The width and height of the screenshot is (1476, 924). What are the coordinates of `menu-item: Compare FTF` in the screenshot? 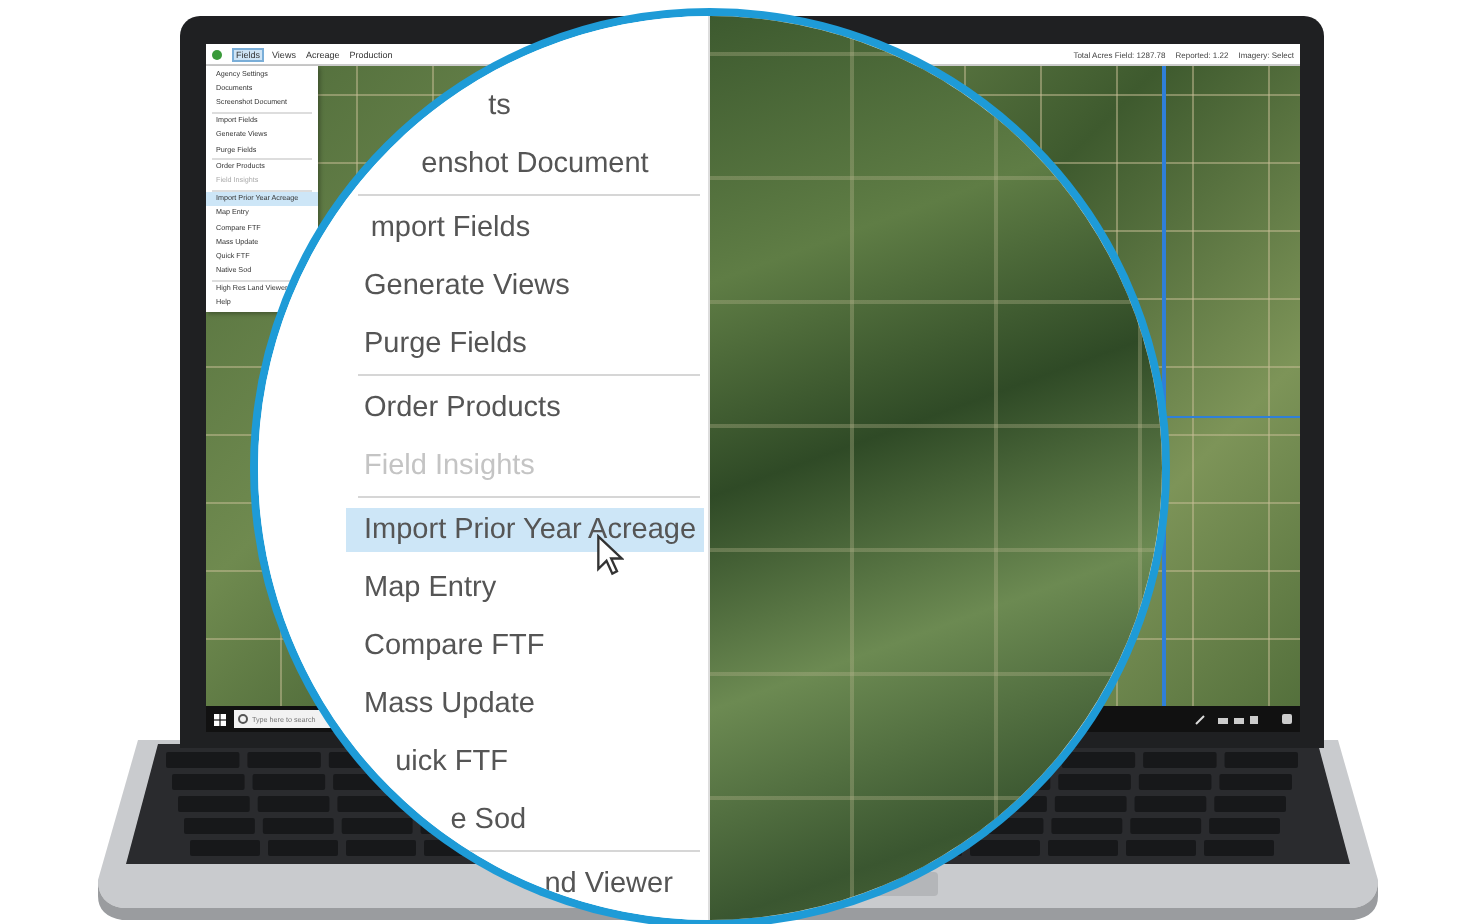 It's located at (454, 645).